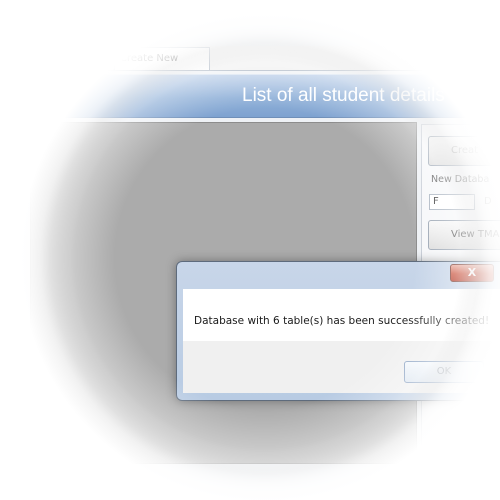  I want to click on close-icon: X, so click(472, 272).